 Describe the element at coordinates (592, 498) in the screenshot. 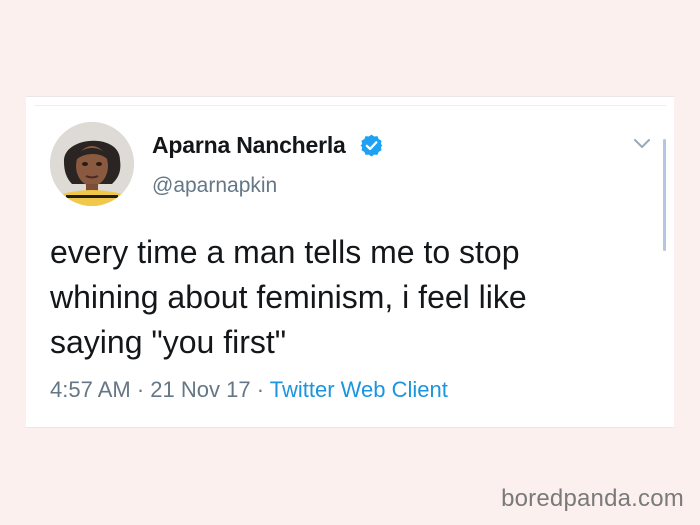

I see `watermark: boredpanda.com` at that location.